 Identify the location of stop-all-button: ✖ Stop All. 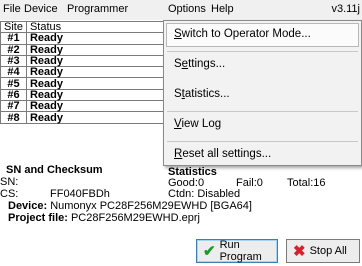
(323, 251).